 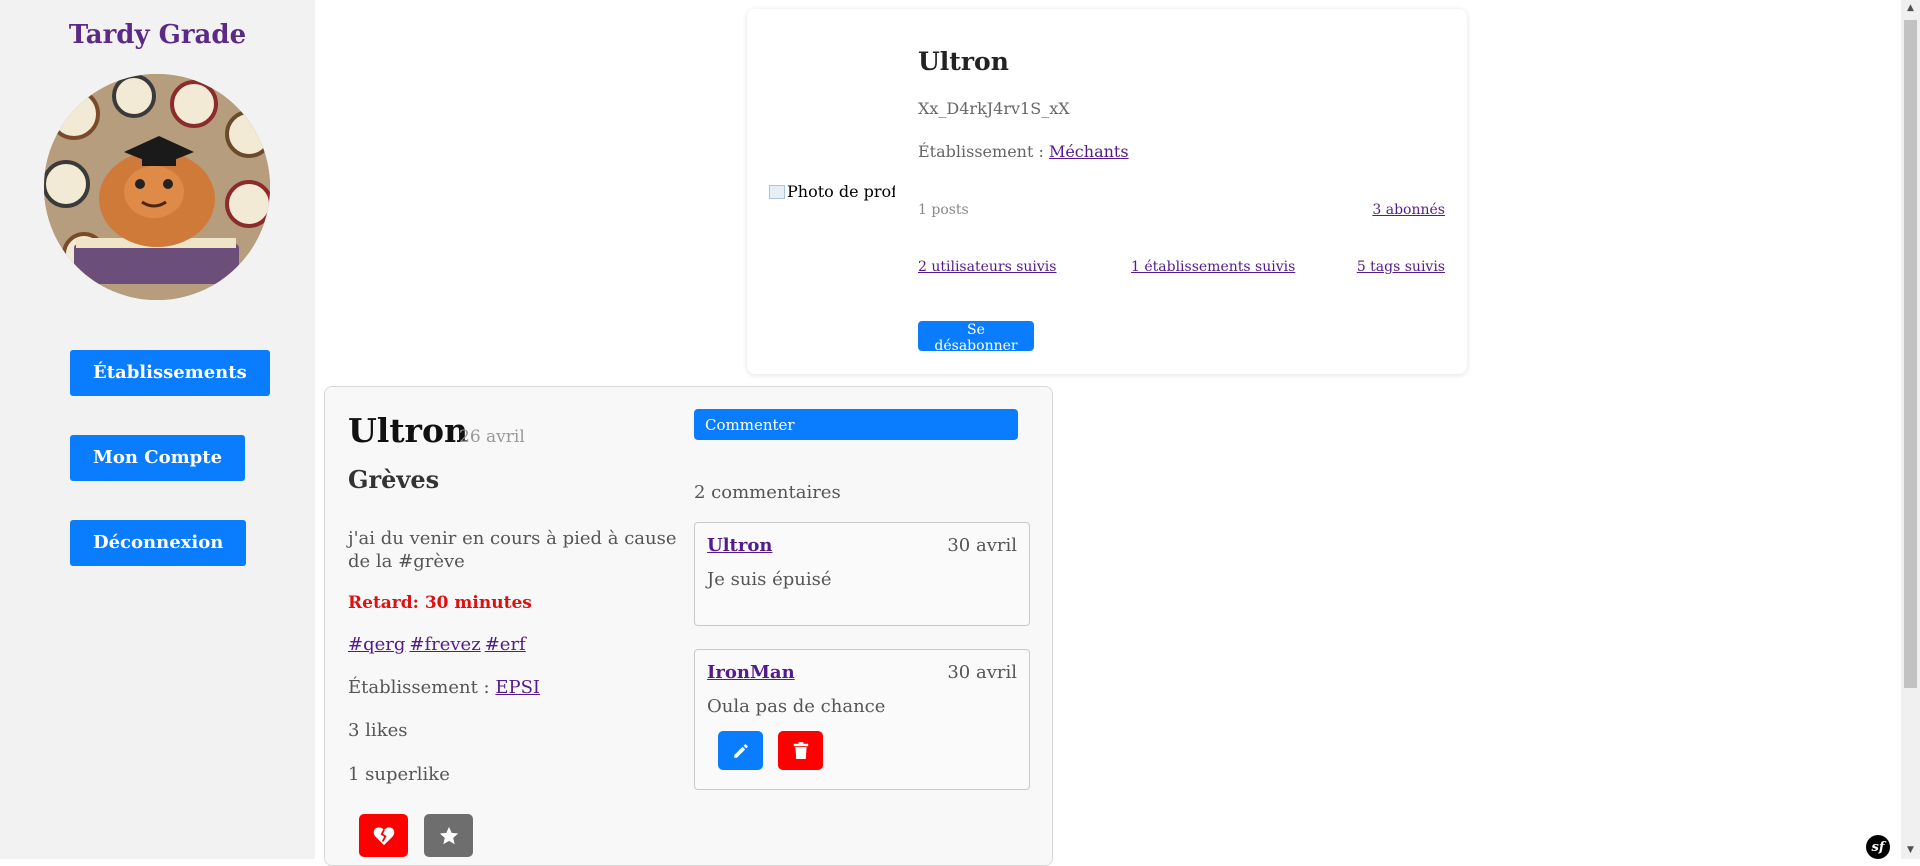 I want to click on scroll-up-arrow-icon: ▲, so click(x=1910, y=8).